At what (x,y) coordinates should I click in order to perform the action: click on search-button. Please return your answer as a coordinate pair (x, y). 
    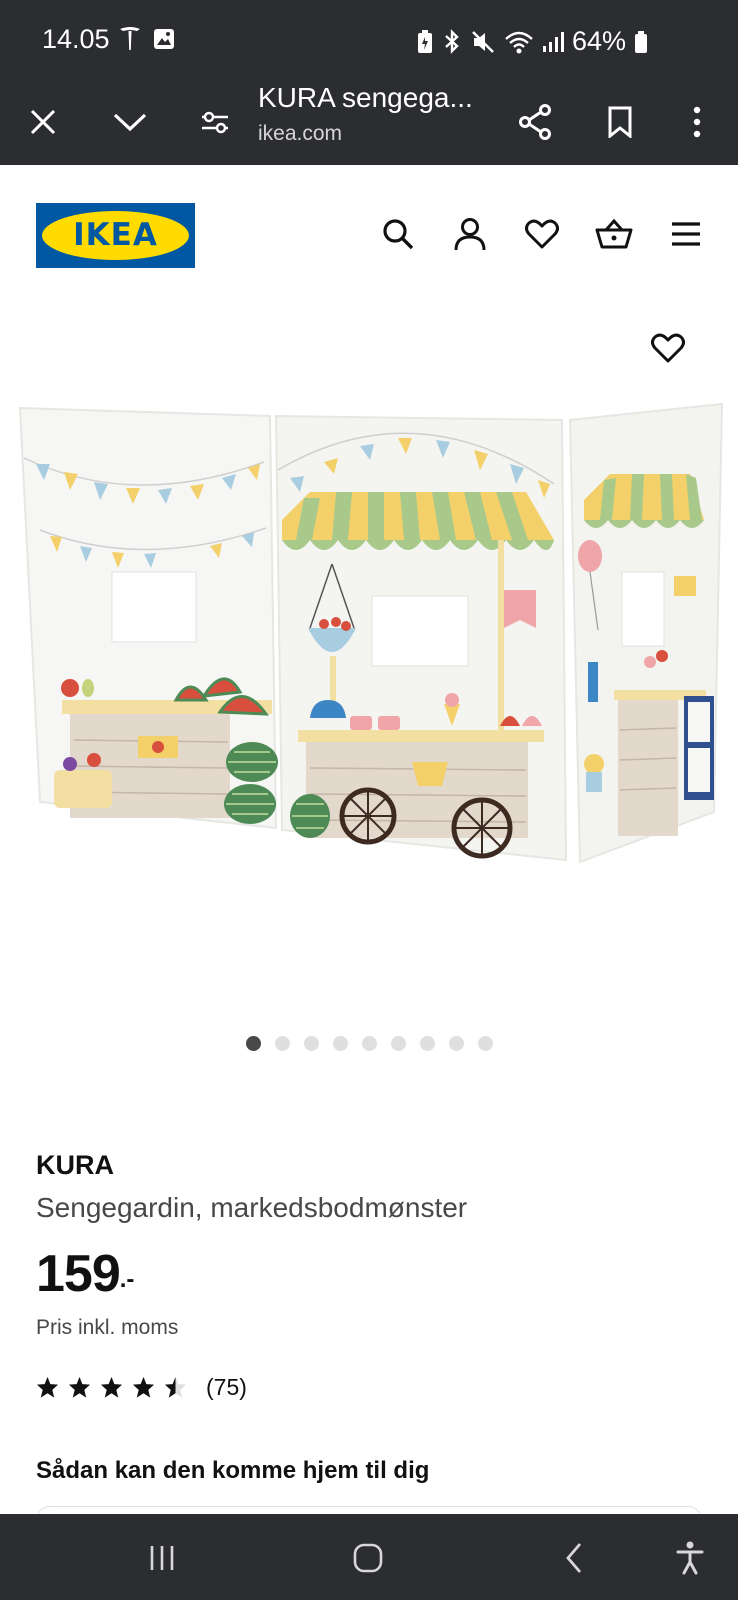
    Looking at the image, I should click on (398, 234).